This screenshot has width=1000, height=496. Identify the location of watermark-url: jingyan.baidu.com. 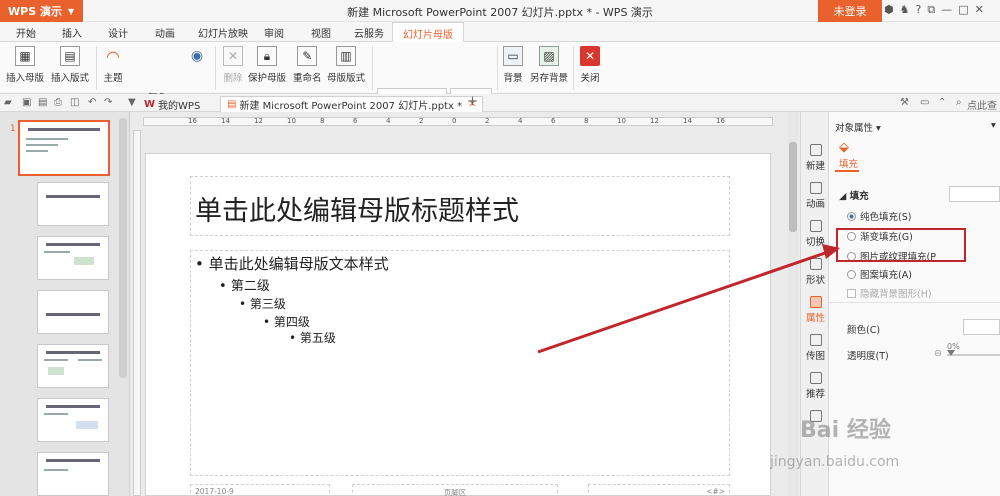
(835, 462).